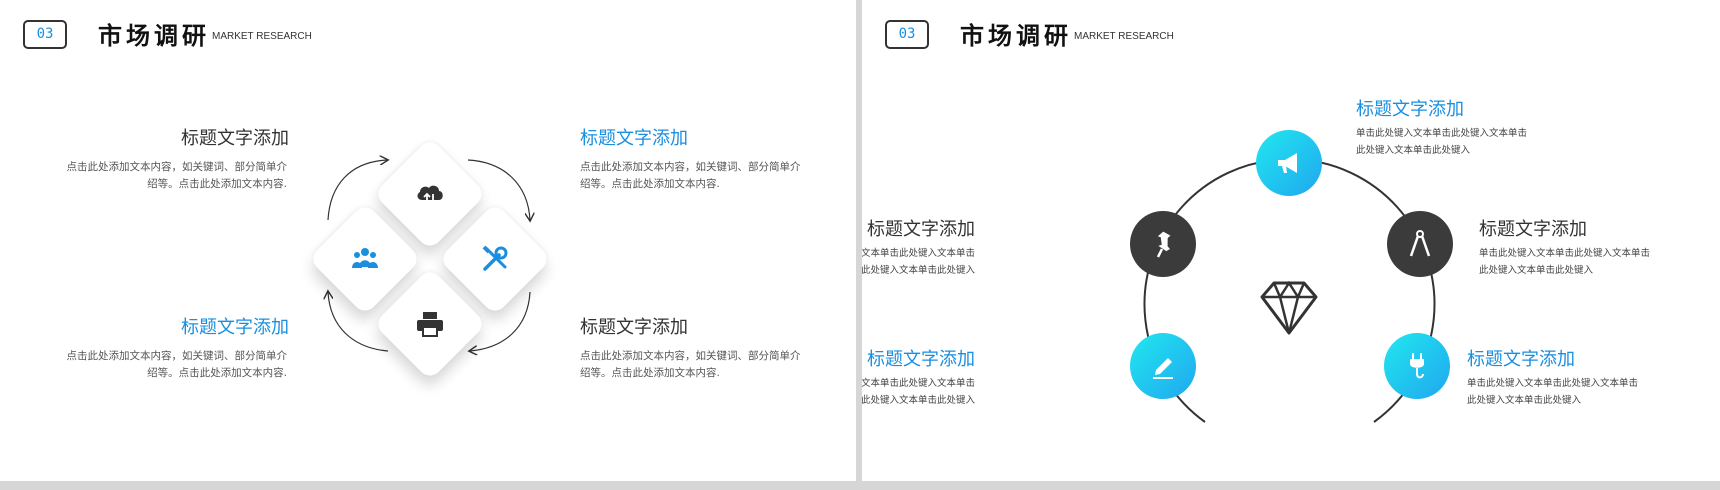 The height and width of the screenshot is (490, 1720). I want to click on compass-icon, so click(1420, 243).